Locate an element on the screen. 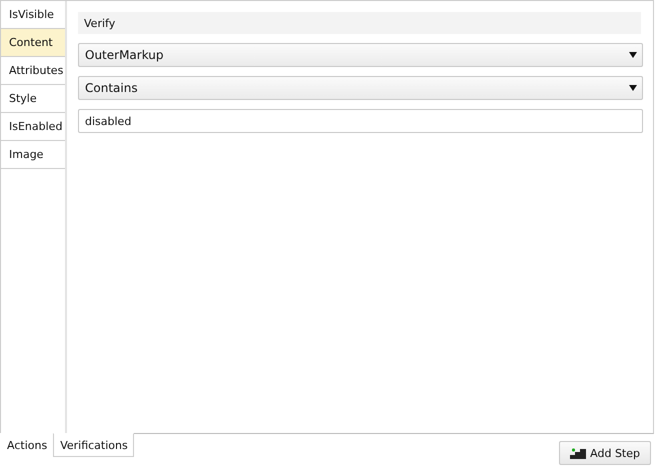  text-field: disabled is located at coordinates (360, 121).